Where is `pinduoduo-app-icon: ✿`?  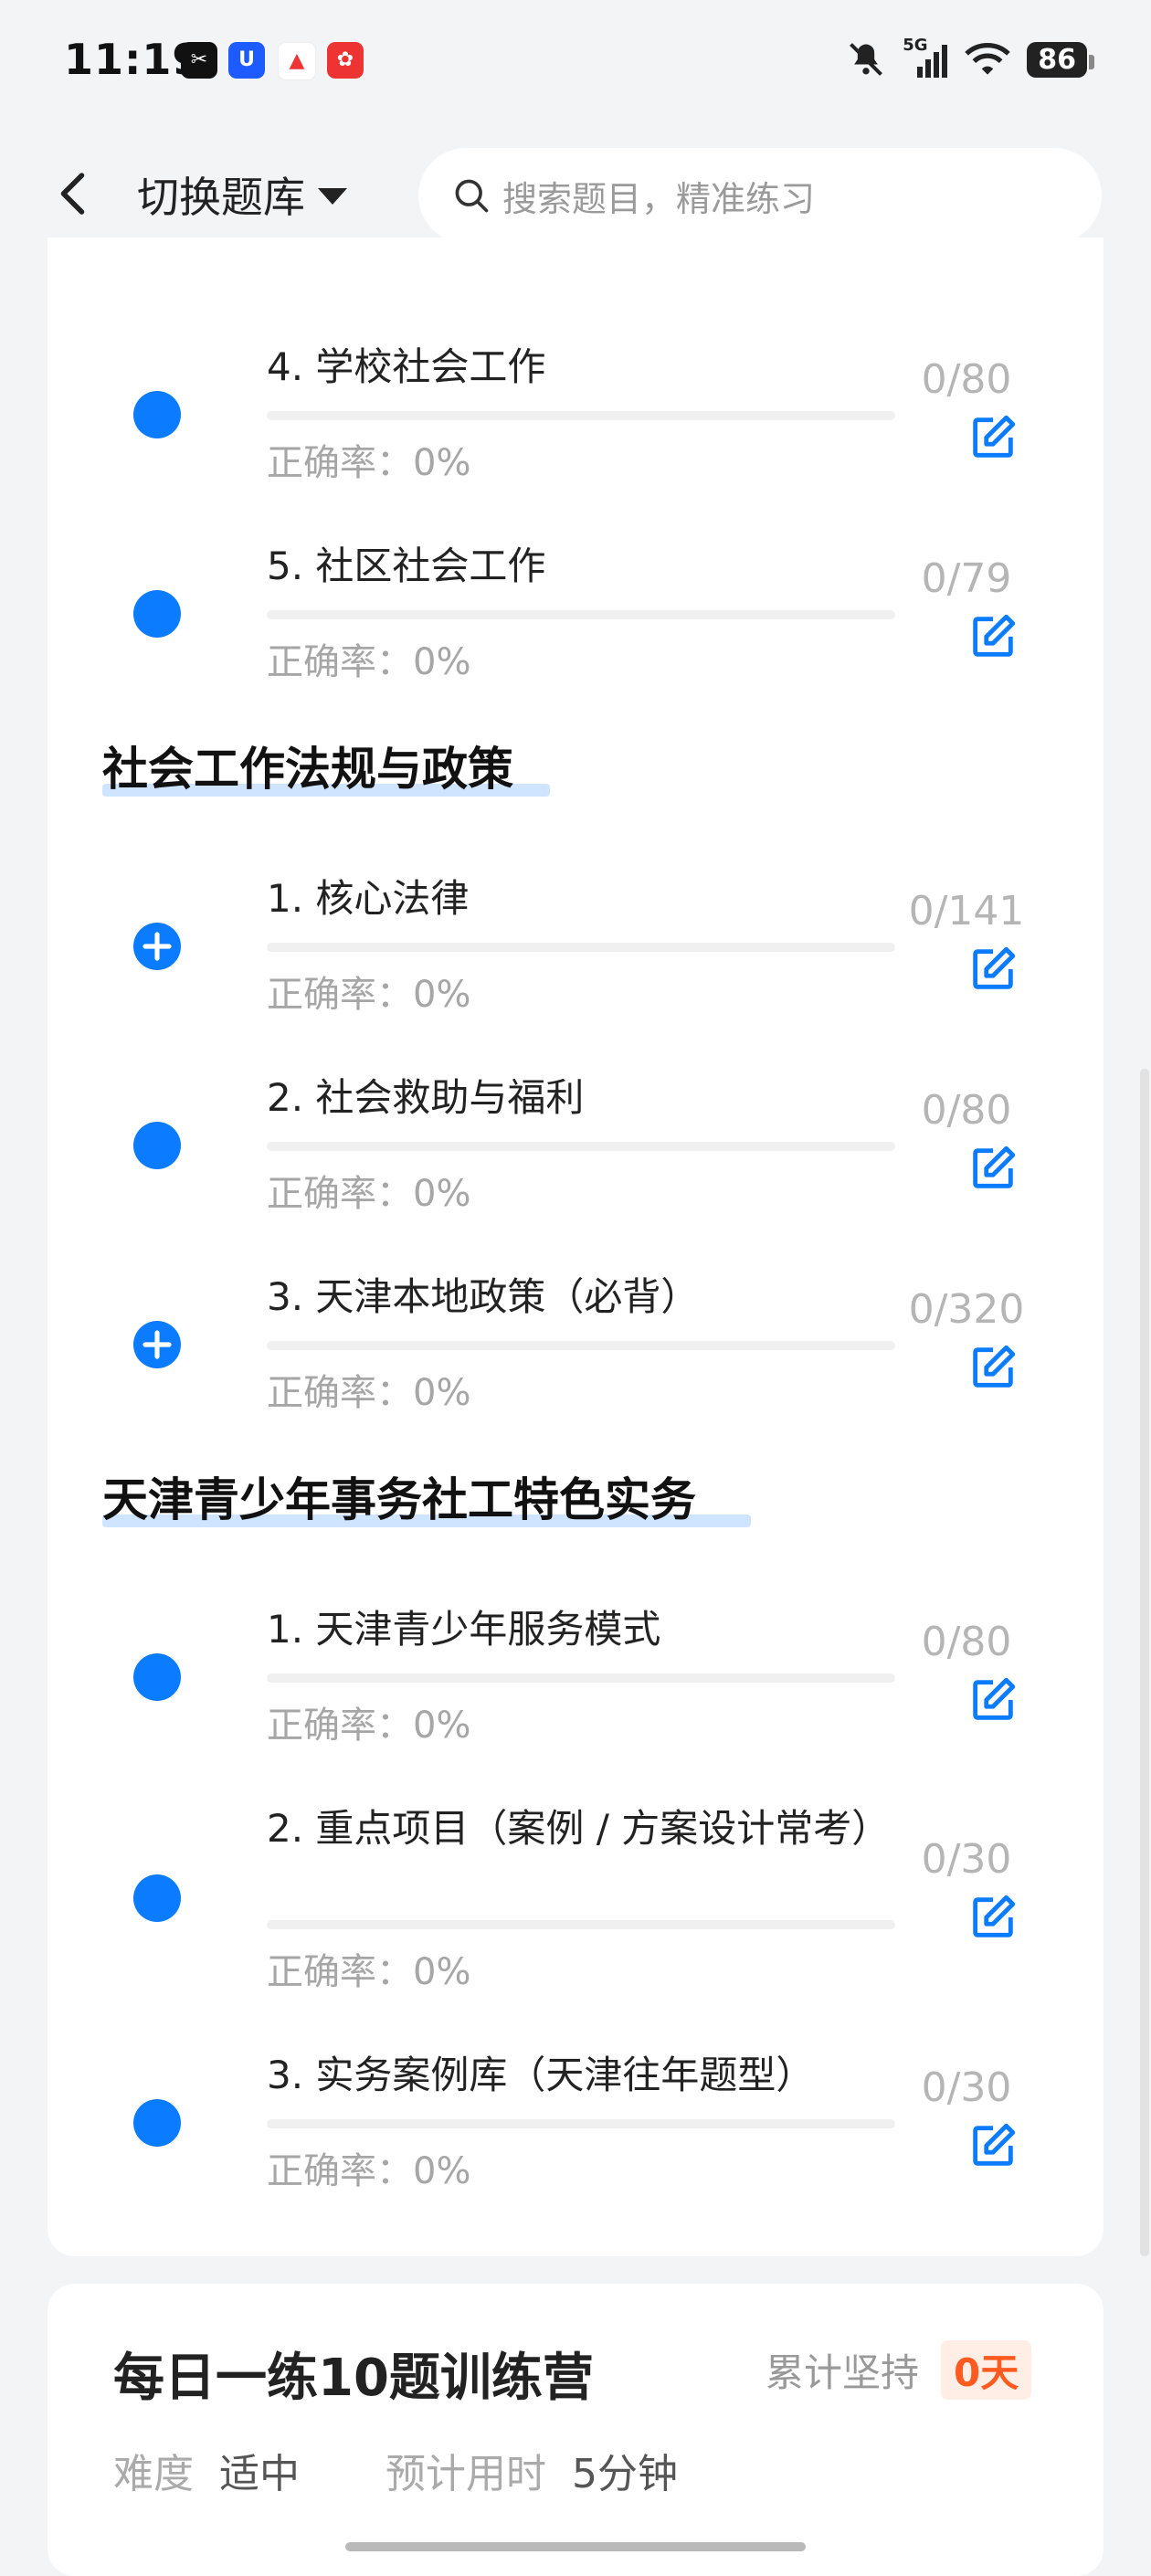 pinduoduo-app-icon: ✿ is located at coordinates (346, 60).